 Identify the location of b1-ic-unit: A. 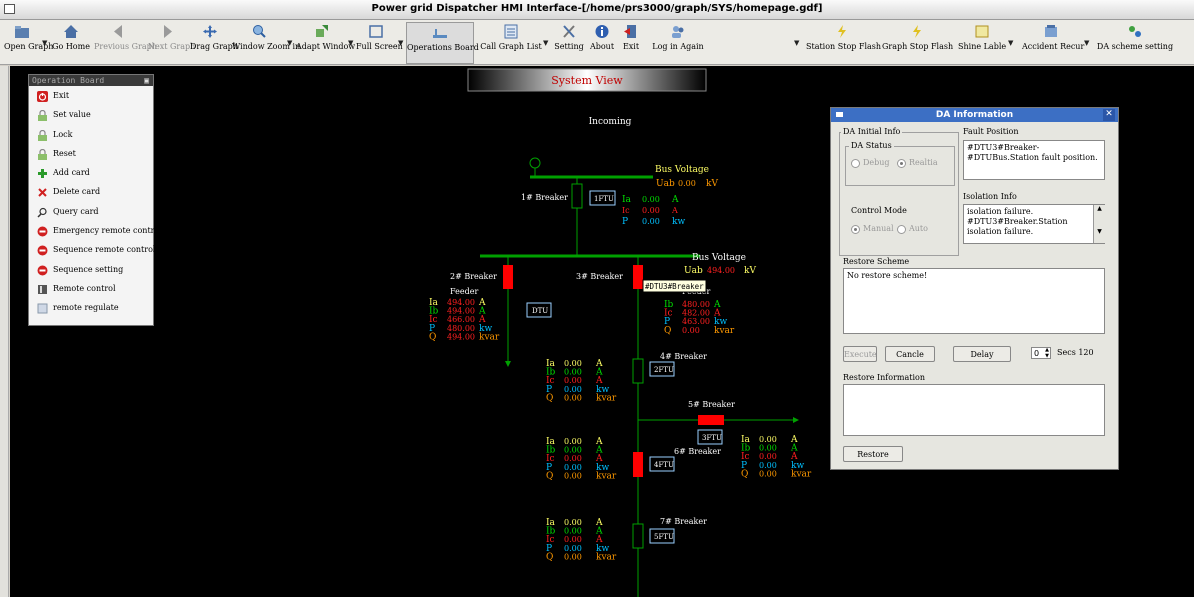
(674, 210).